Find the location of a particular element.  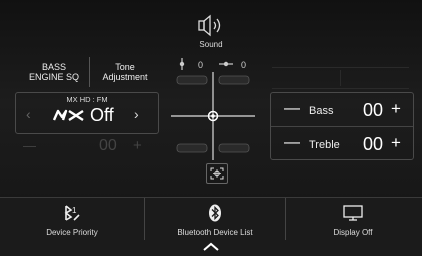

treble-value: 00 is located at coordinates (373, 144).